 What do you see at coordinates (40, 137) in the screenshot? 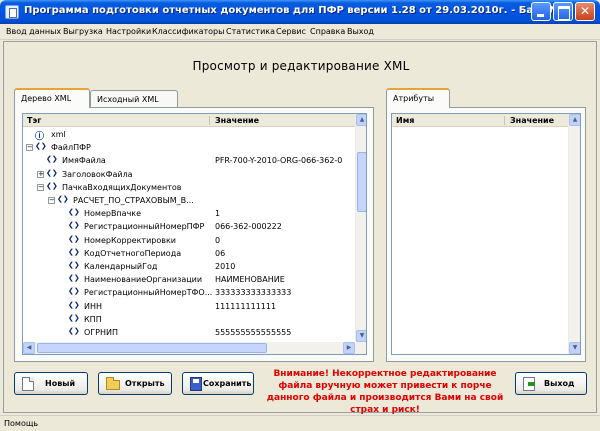
I see `info-icon: ⓘ` at bounding box center [40, 137].